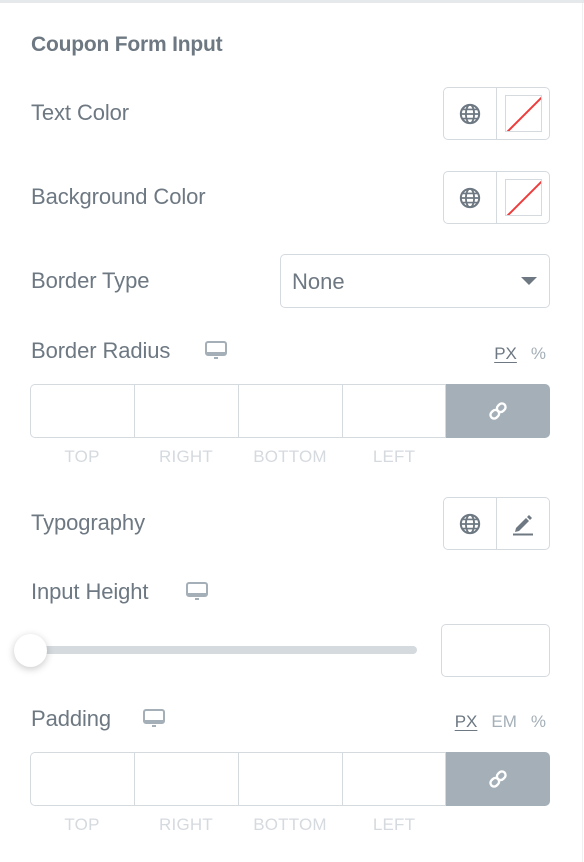 Image resolution: width=584 pixels, height=862 pixels. I want to click on background-color-control, so click(496, 197).